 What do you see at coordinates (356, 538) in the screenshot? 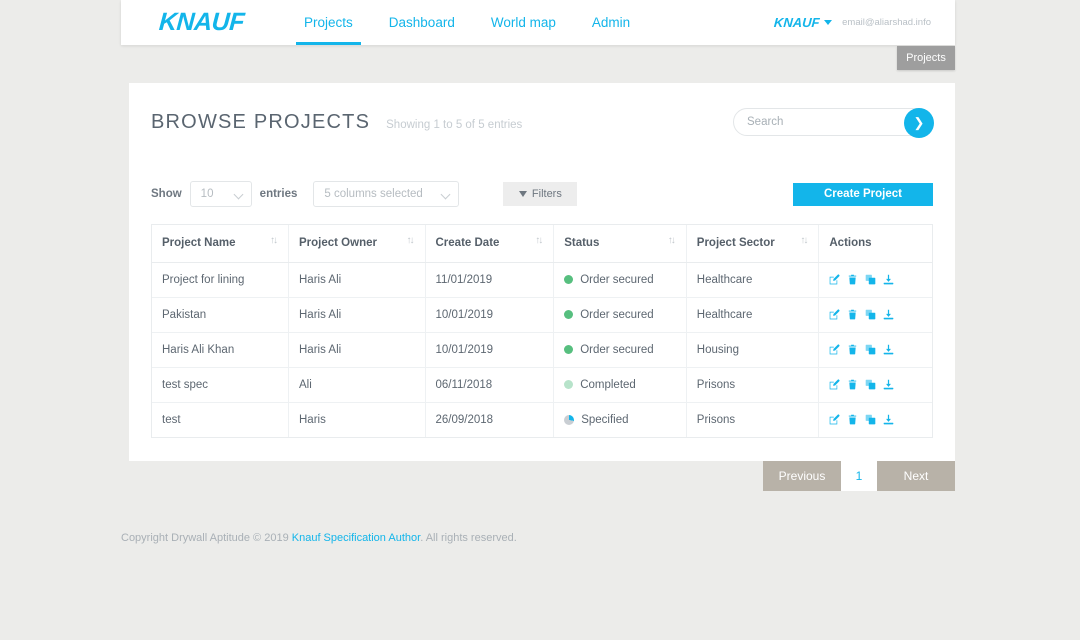
I see `footer-link: Knauf Specification Author` at bounding box center [356, 538].